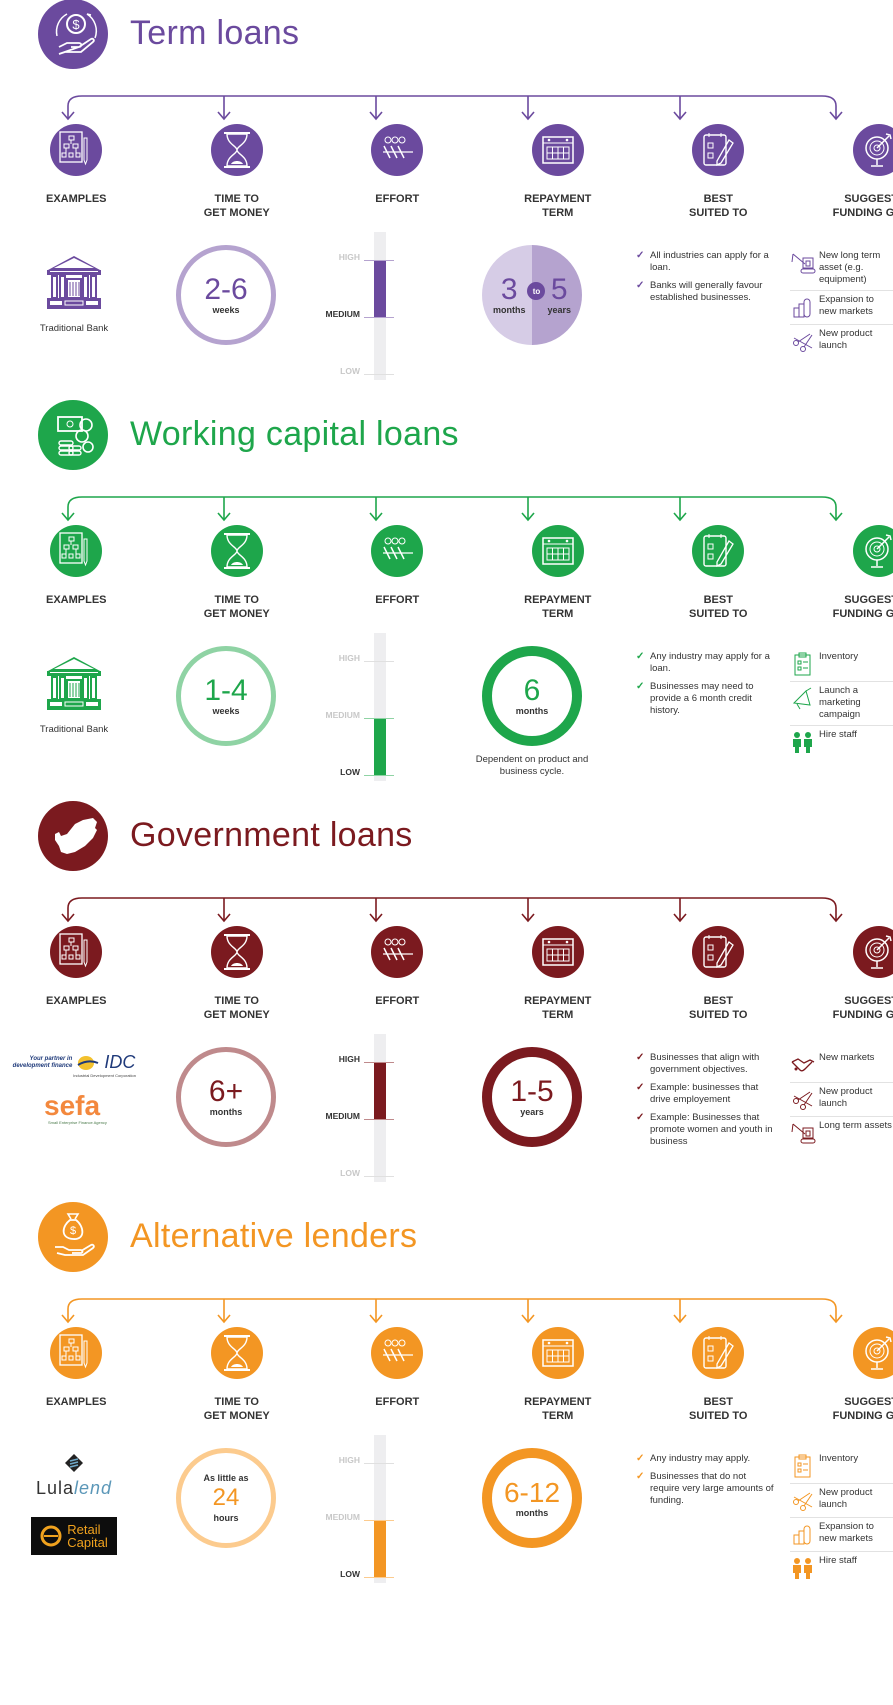  What do you see at coordinates (43, 1063) in the screenshot?
I see `idc-tagline: Your partner in development finance` at bounding box center [43, 1063].